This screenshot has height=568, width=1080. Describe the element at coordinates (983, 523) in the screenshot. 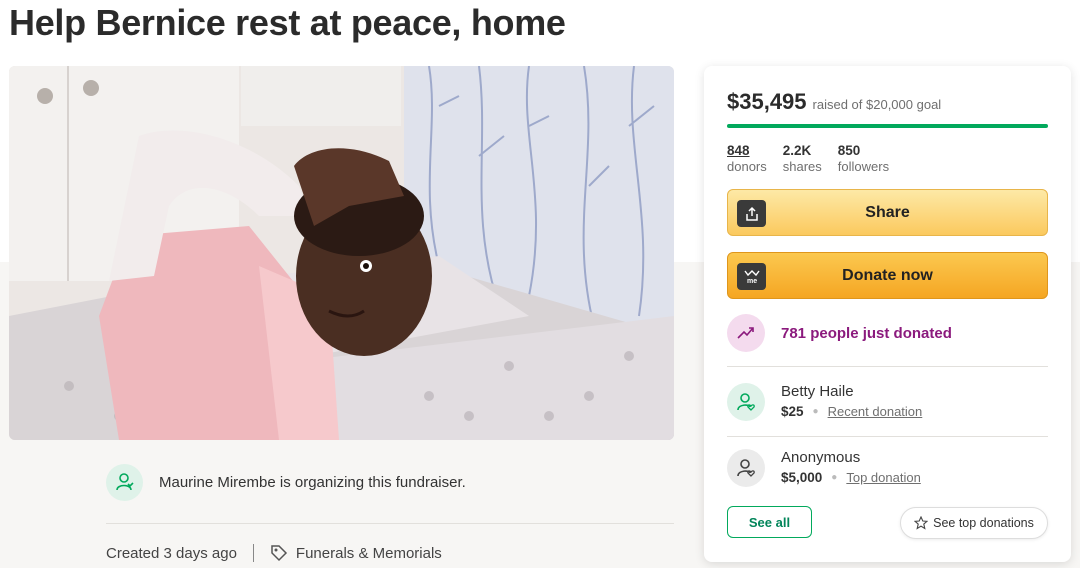

I see `see-top-label: See top donations` at that location.